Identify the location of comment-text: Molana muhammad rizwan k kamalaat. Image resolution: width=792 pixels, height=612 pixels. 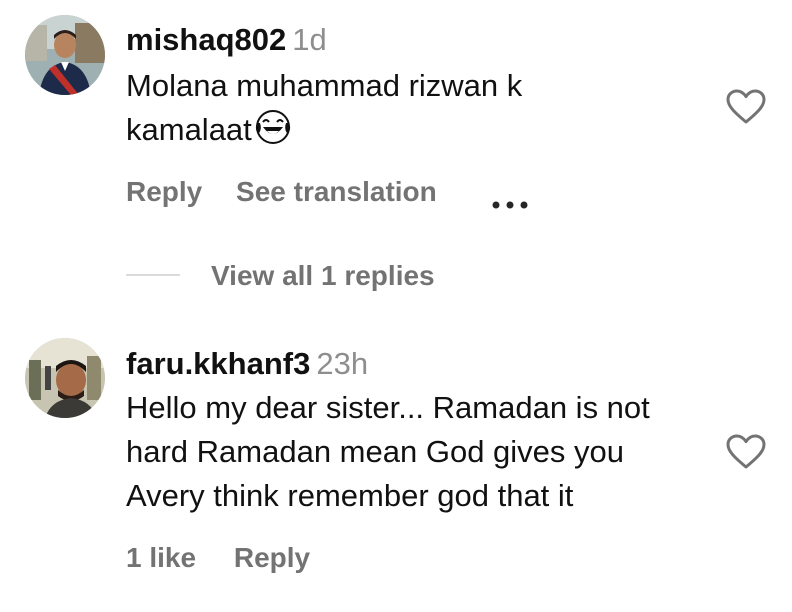
(324, 111).